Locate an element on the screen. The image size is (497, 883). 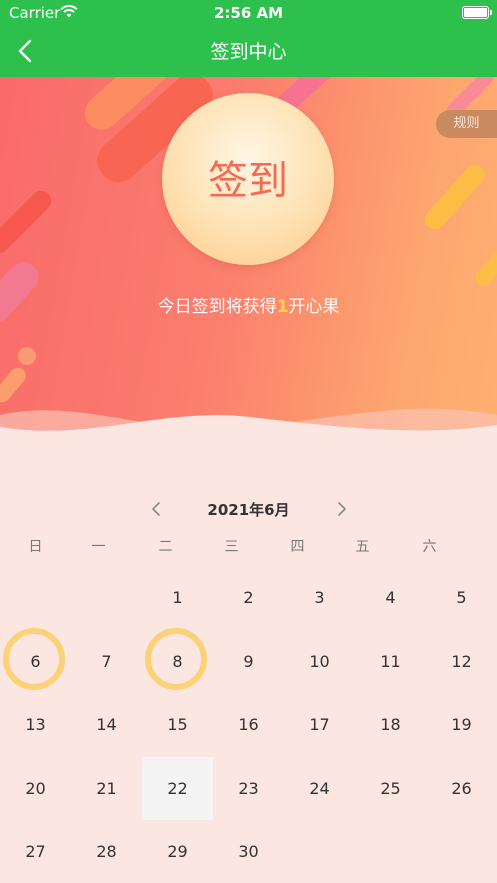
status-bar: Carrier 2:56 AM is located at coordinates (248, 13).